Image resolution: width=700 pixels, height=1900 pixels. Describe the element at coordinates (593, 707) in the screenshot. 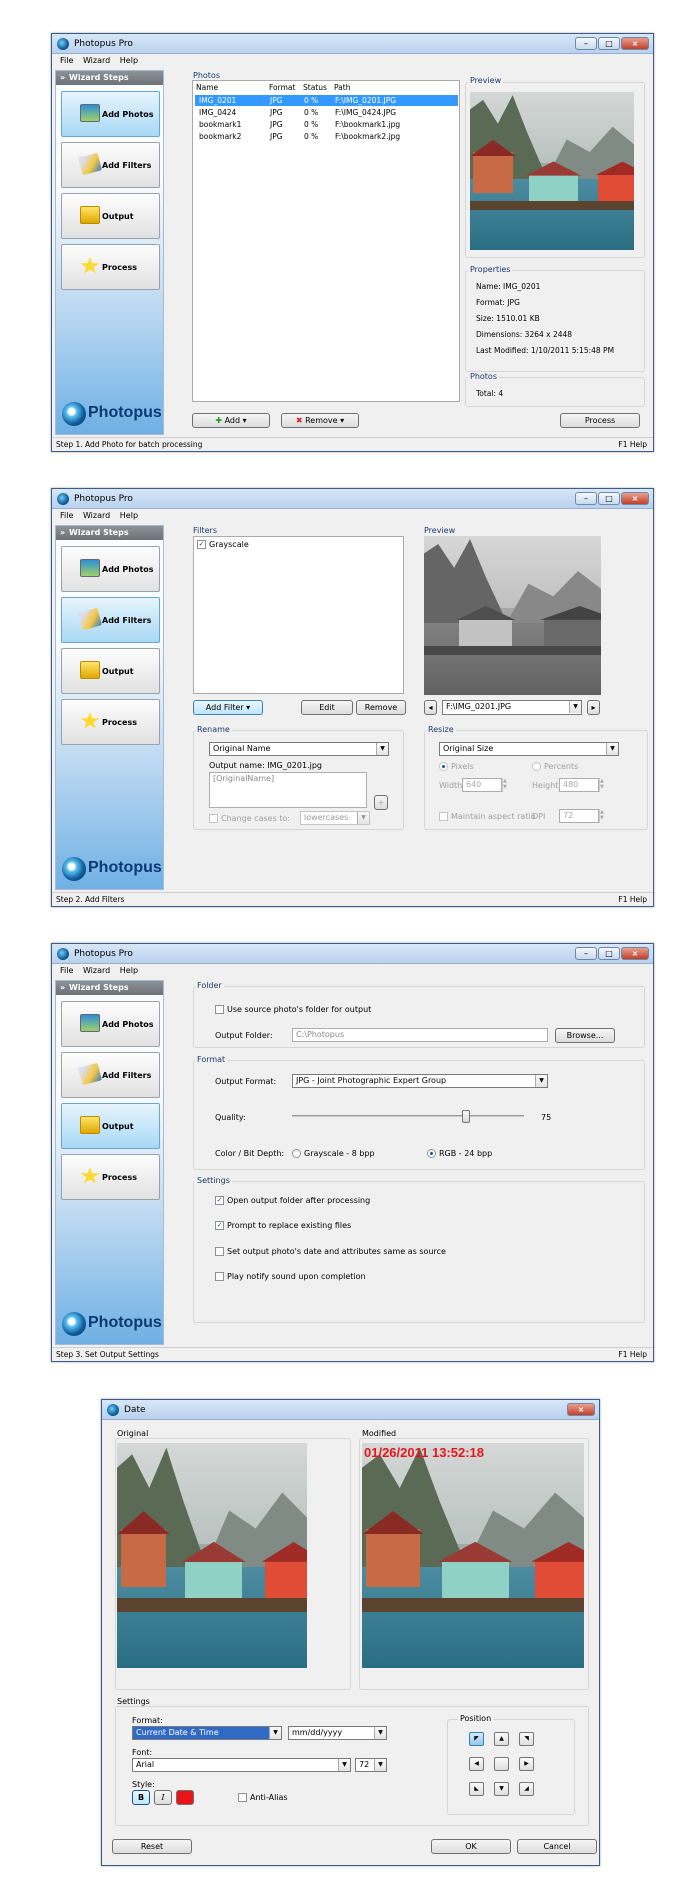

I see `next-image-button: ▸` at that location.